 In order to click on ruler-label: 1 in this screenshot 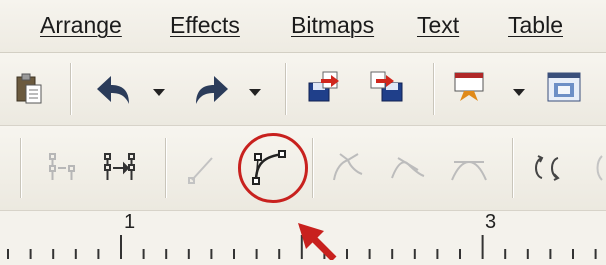, I will do `click(130, 222)`.